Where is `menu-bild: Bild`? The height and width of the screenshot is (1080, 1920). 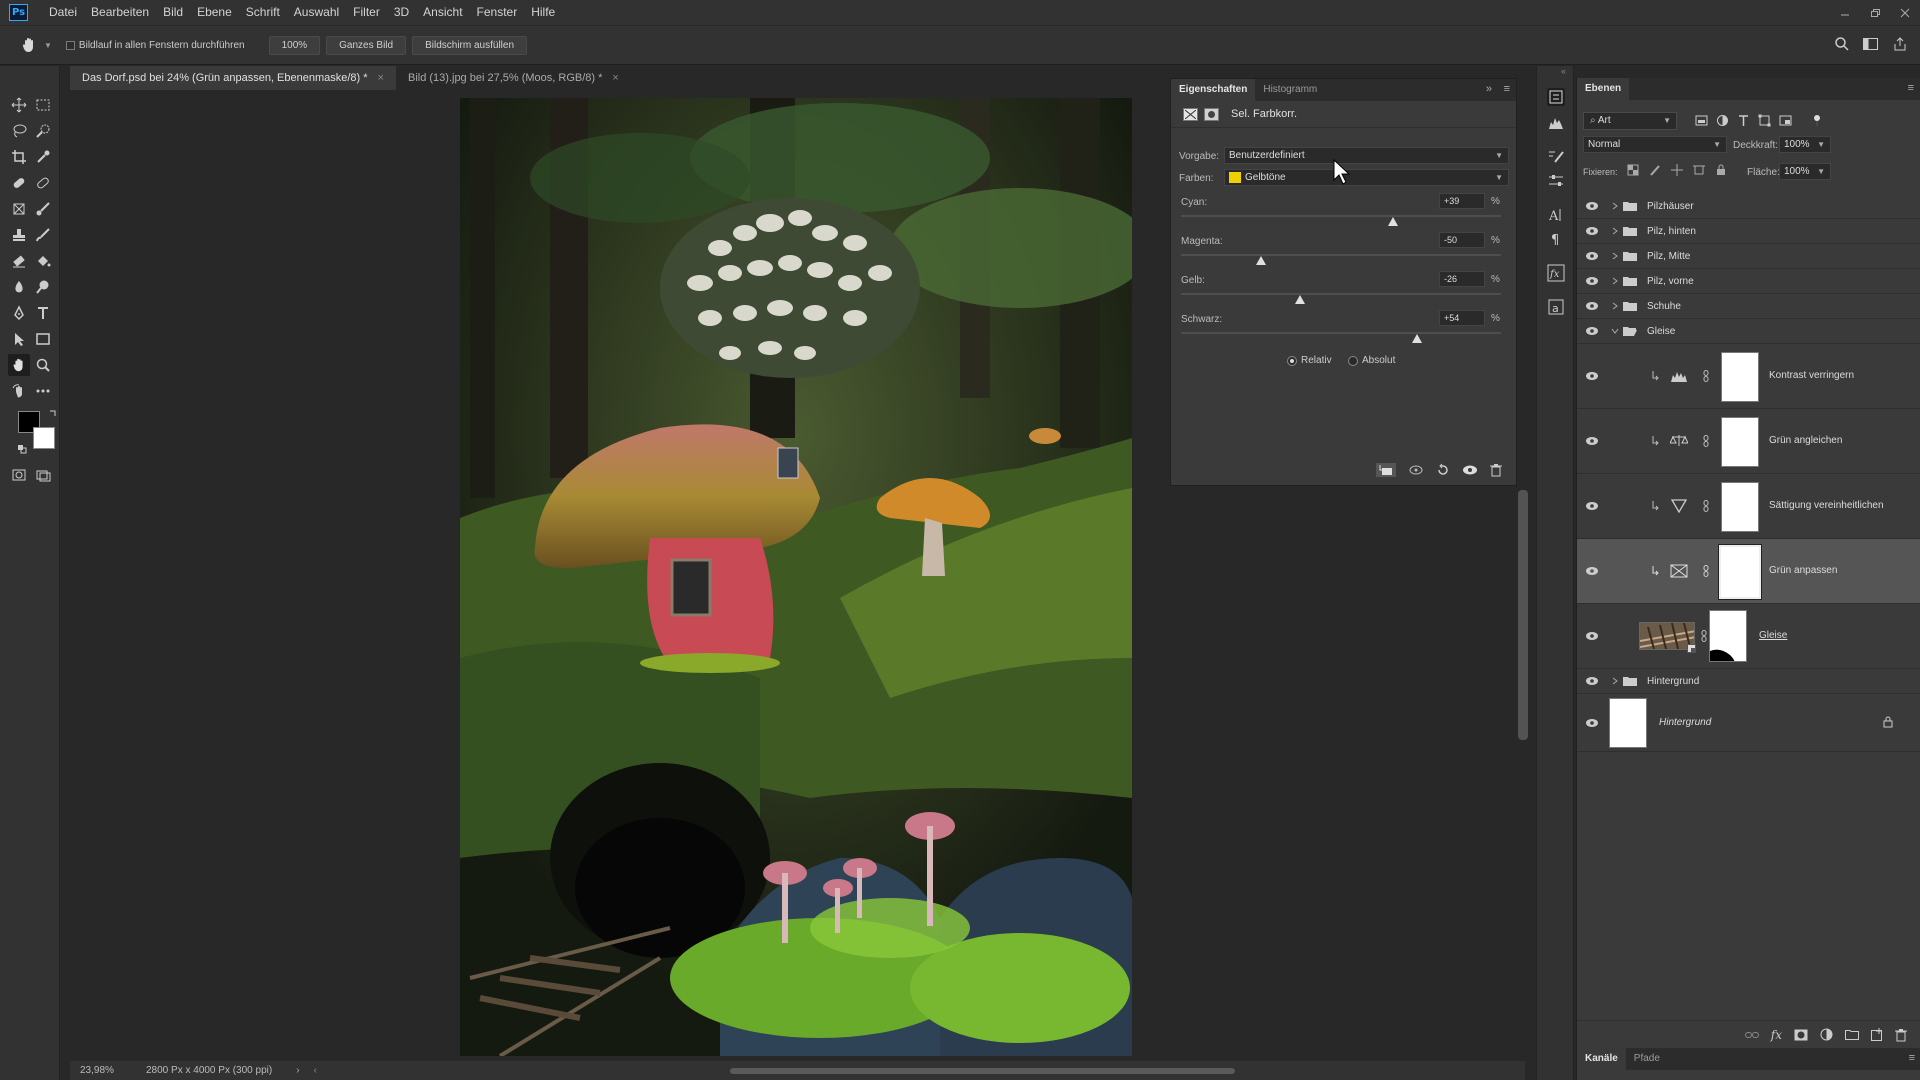 menu-bild: Bild is located at coordinates (173, 12).